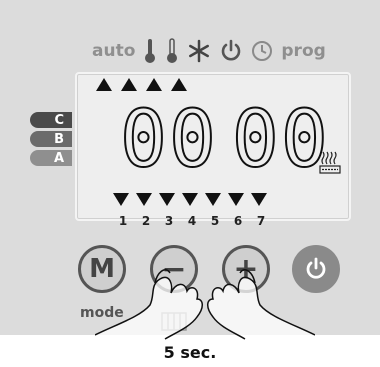 Image resolution: width=380 pixels, height=367 pixels. What do you see at coordinates (190, 352) in the screenshot?
I see `hold-duration-caption: 5 sec.` at bounding box center [190, 352].